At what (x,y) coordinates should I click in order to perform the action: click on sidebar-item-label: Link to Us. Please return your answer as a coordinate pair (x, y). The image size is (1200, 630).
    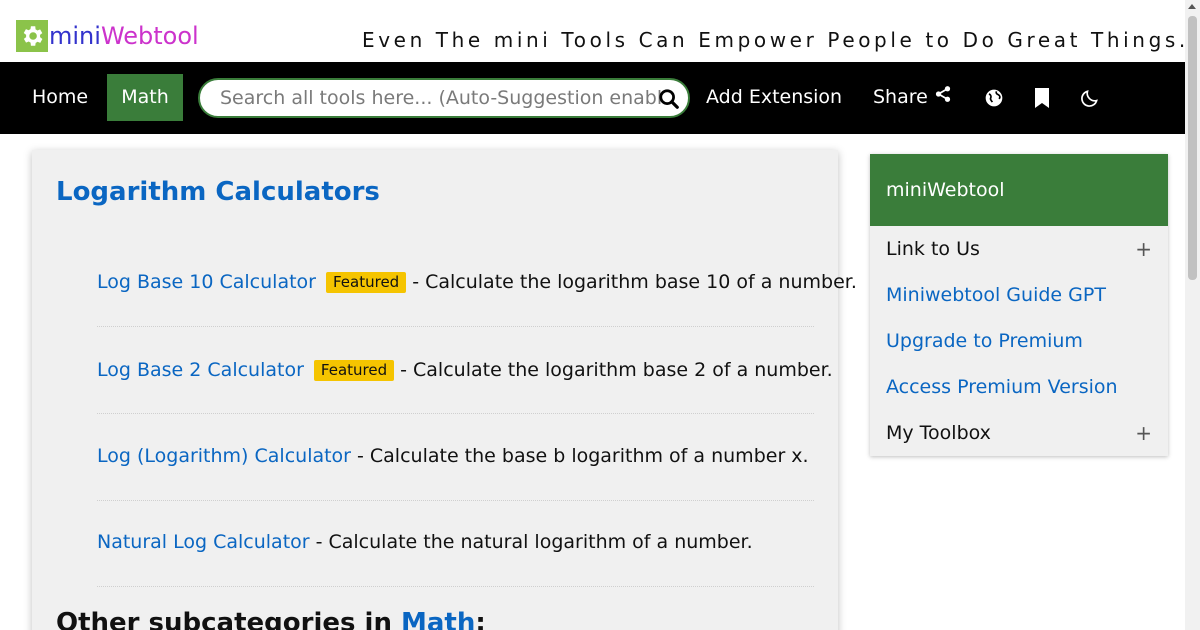
    Looking at the image, I should click on (933, 249).